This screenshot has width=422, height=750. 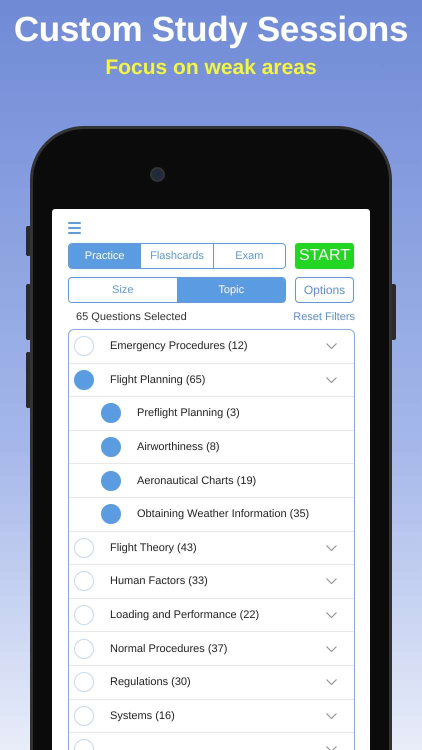 I want to click on camera-icon, so click(x=157, y=174).